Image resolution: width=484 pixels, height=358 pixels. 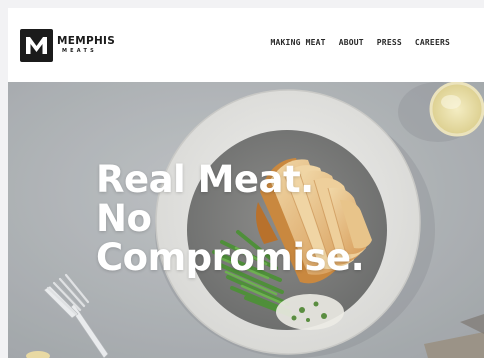 What do you see at coordinates (86, 40) in the screenshot?
I see `logo-wordmark: MEMPHIS` at bounding box center [86, 40].